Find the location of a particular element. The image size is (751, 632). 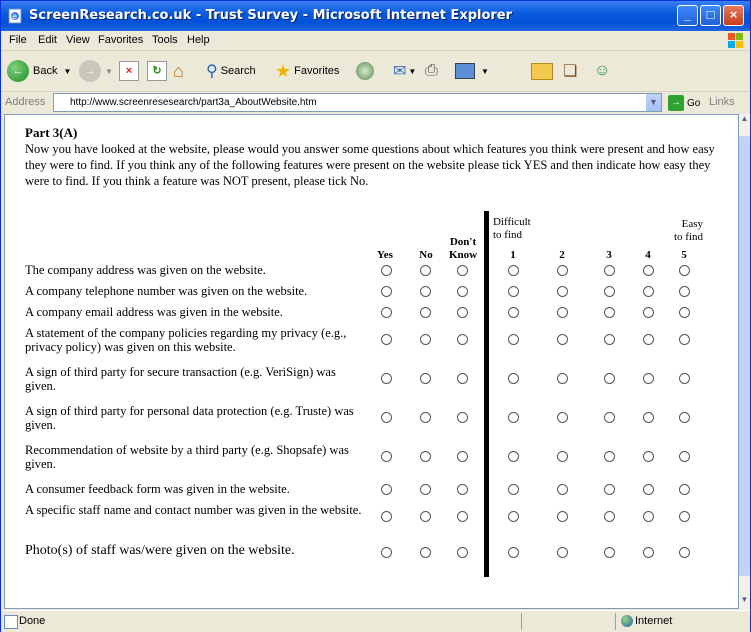

minimize-button: _ is located at coordinates (687, 15).